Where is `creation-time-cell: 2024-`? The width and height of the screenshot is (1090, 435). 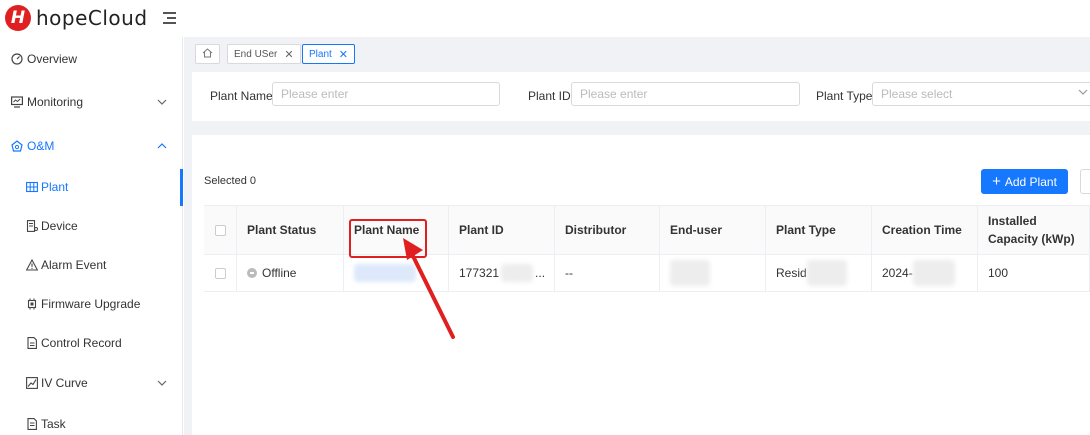 creation-time-cell: 2024- is located at coordinates (925, 273).